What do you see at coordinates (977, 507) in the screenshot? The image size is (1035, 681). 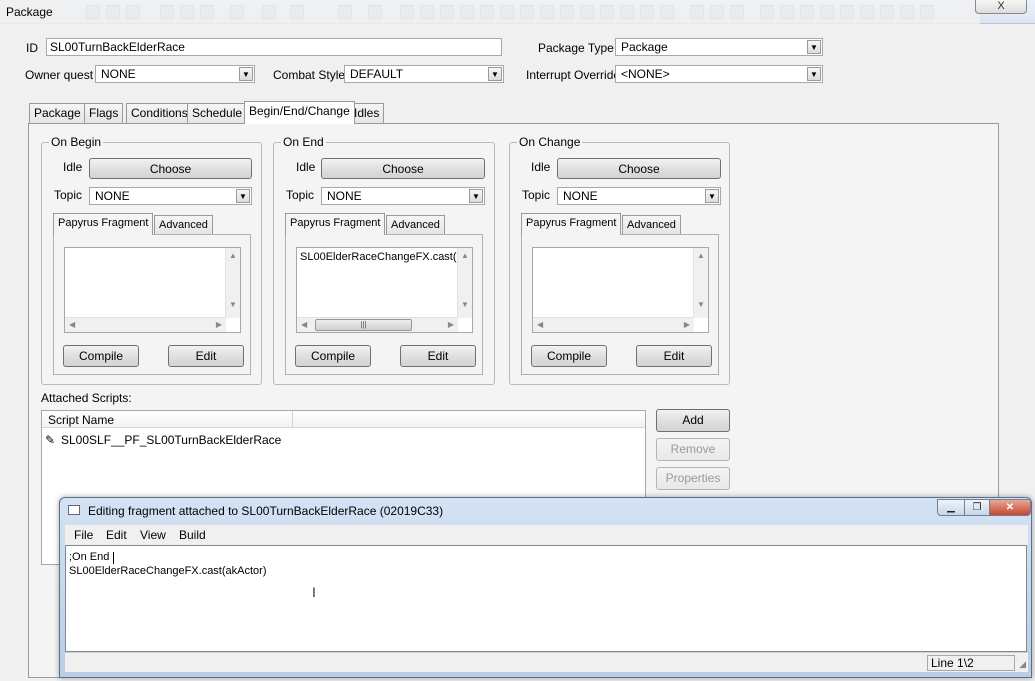 I see `maximize-icon: ❐` at bounding box center [977, 507].